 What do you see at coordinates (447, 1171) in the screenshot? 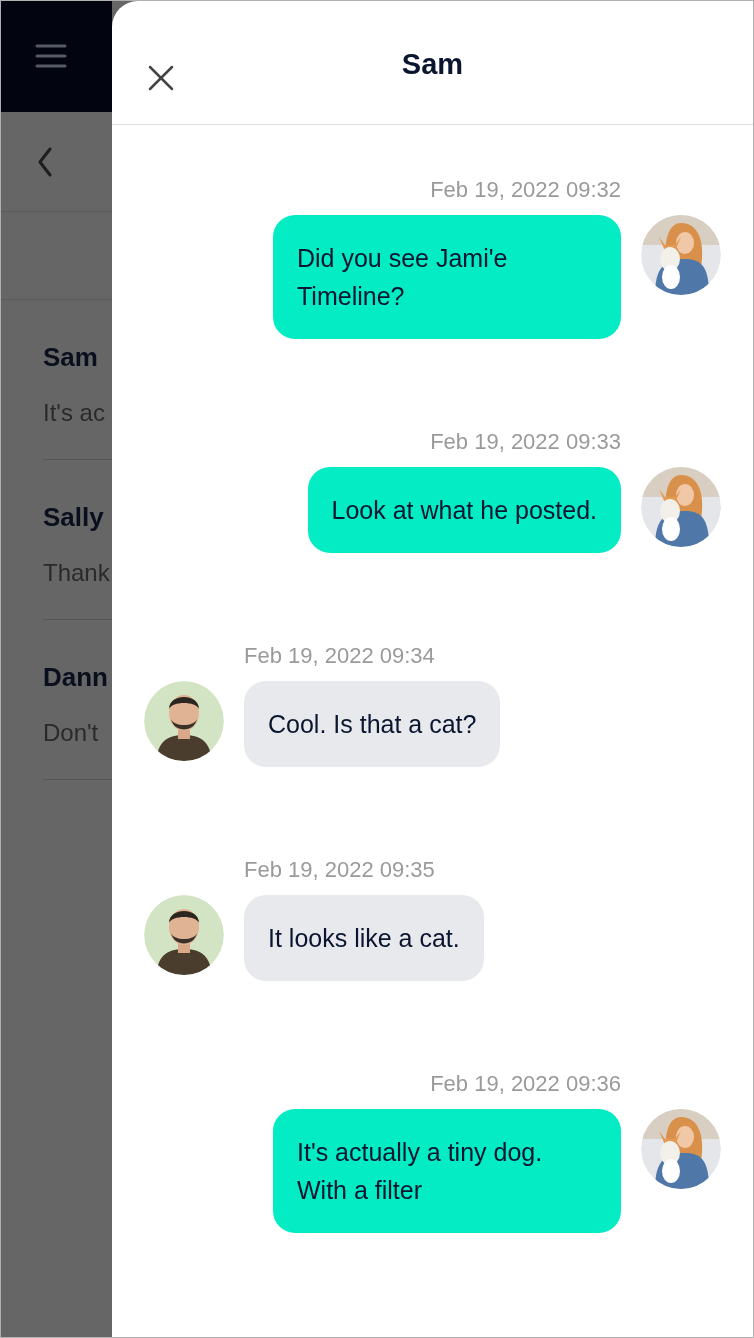
I see `message-bubble: It's actually a tiny dog. With a filter` at bounding box center [447, 1171].